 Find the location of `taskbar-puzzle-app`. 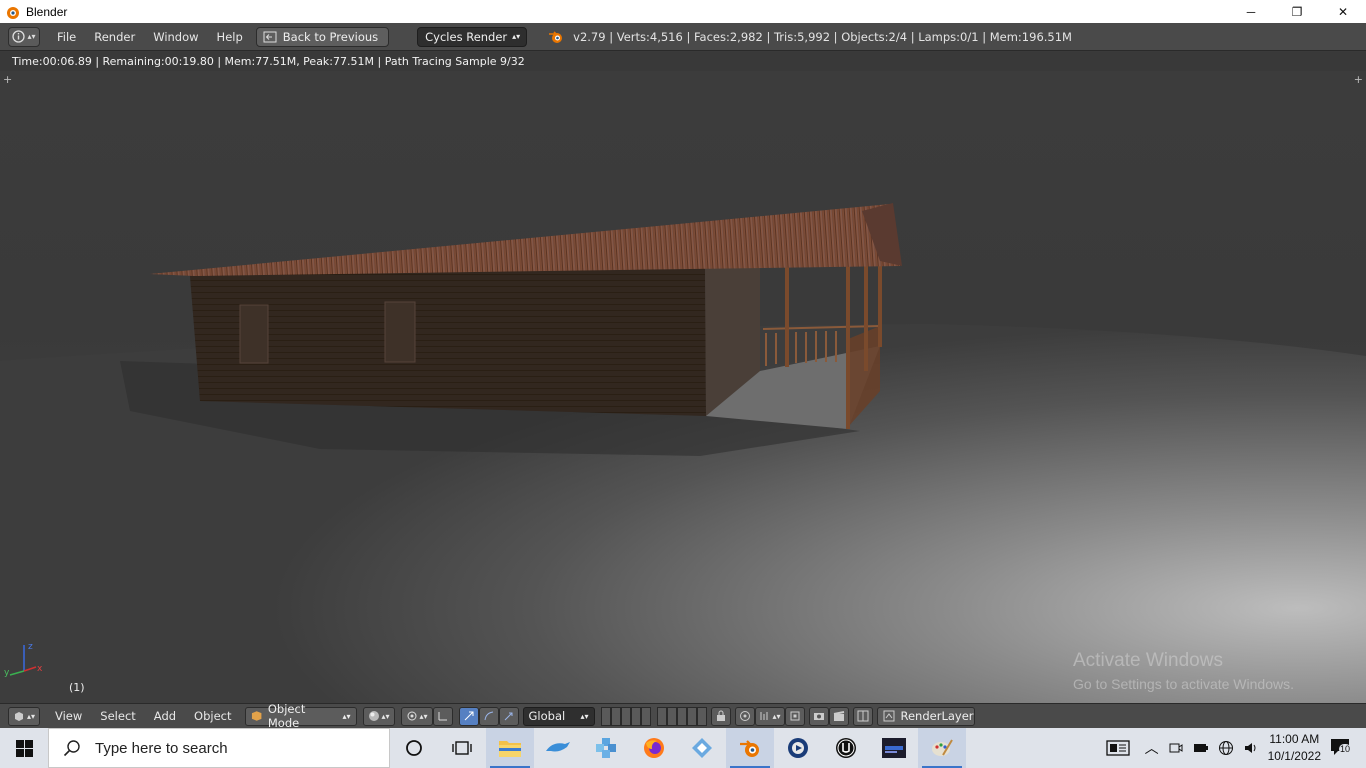

taskbar-puzzle-app is located at coordinates (606, 748).